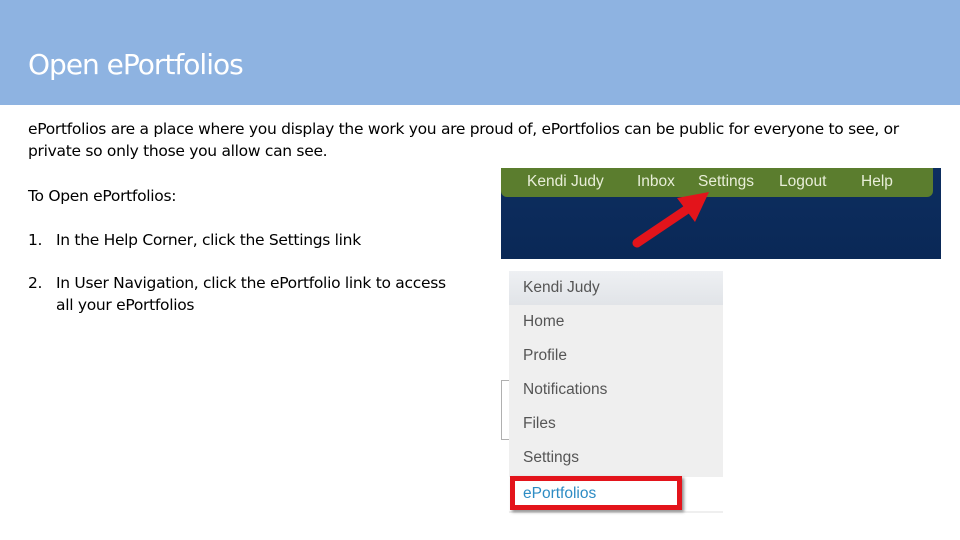 The height and width of the screenshot is (540, 960). I want to click on help-link-user: Kendi Judy, so click(565, 182).